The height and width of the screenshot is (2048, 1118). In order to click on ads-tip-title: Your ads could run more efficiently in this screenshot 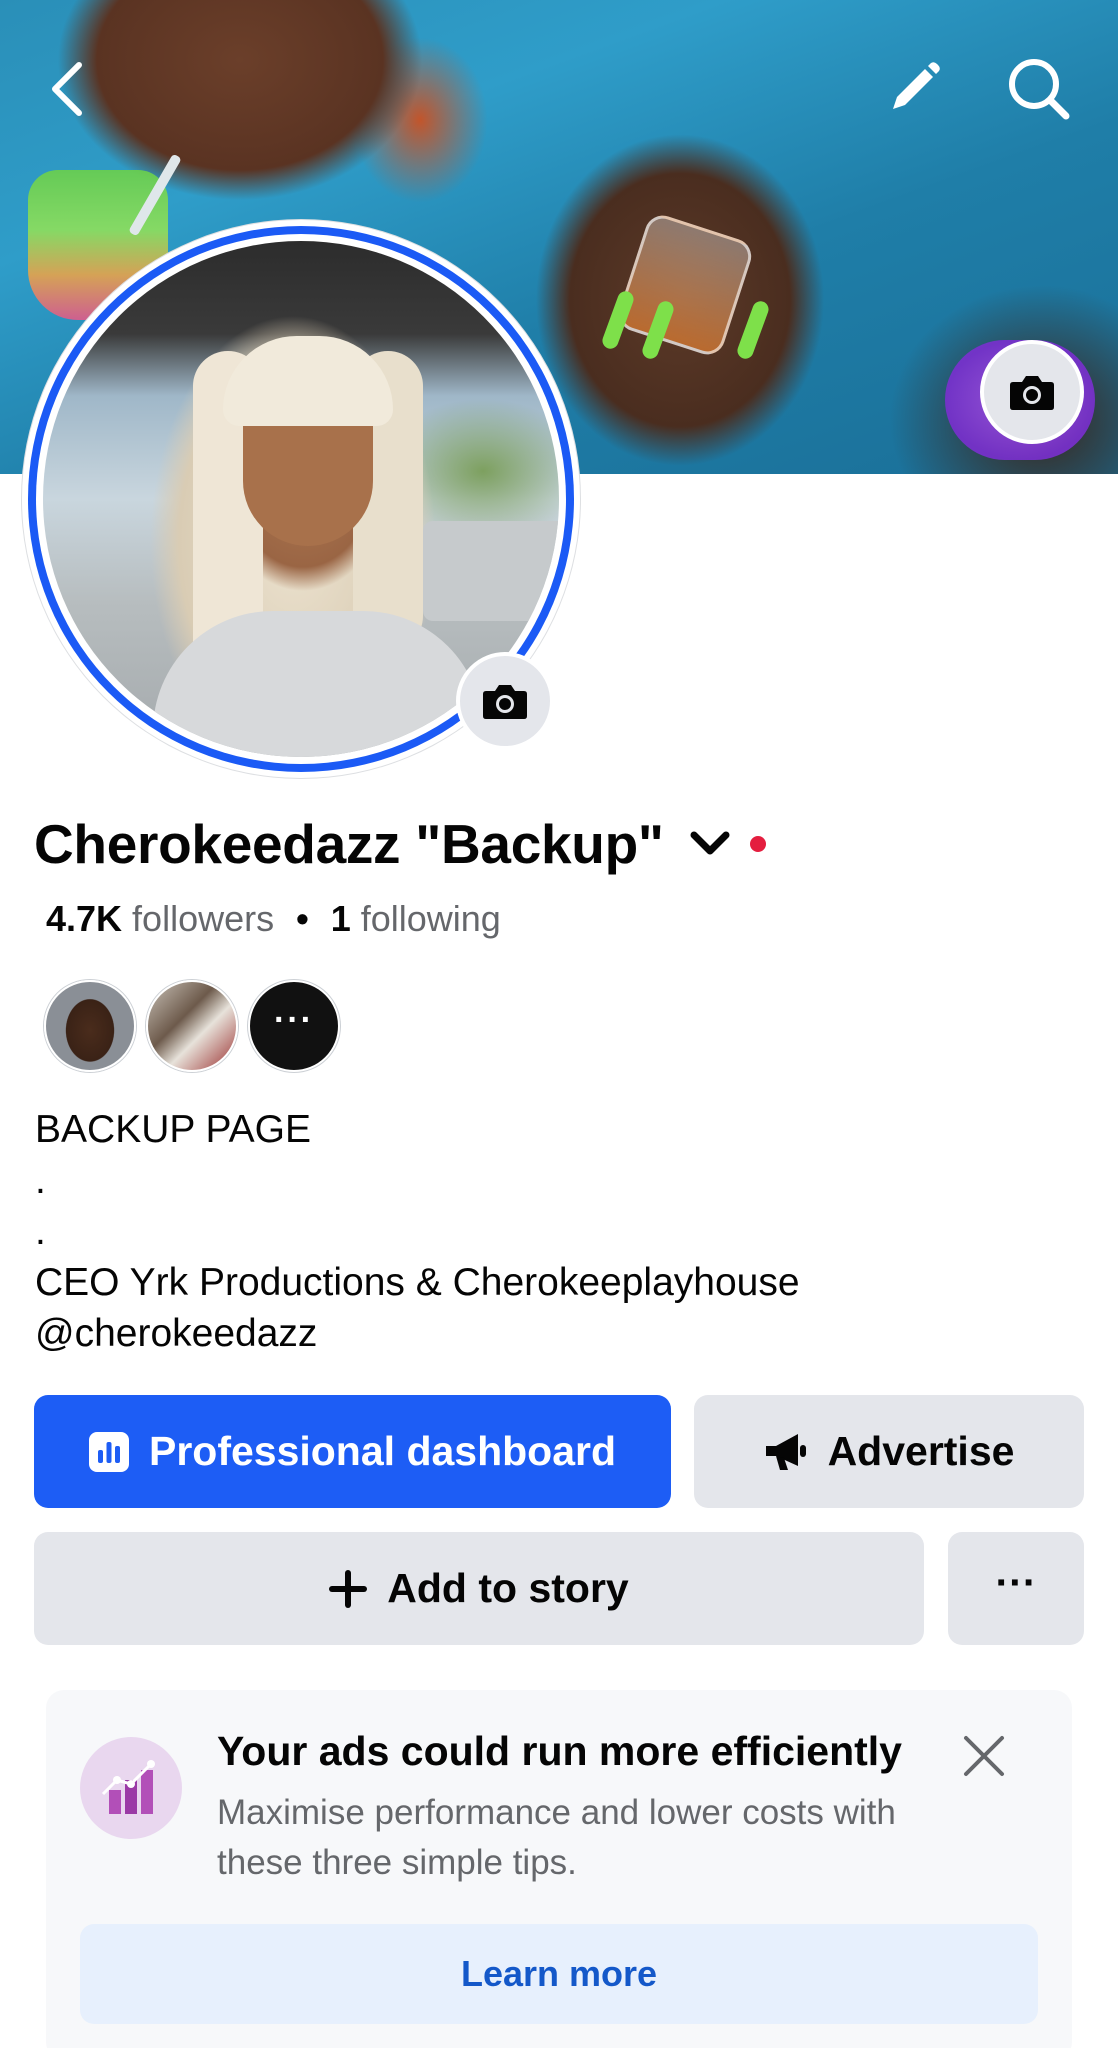, I will do `click(559, 1751)`.